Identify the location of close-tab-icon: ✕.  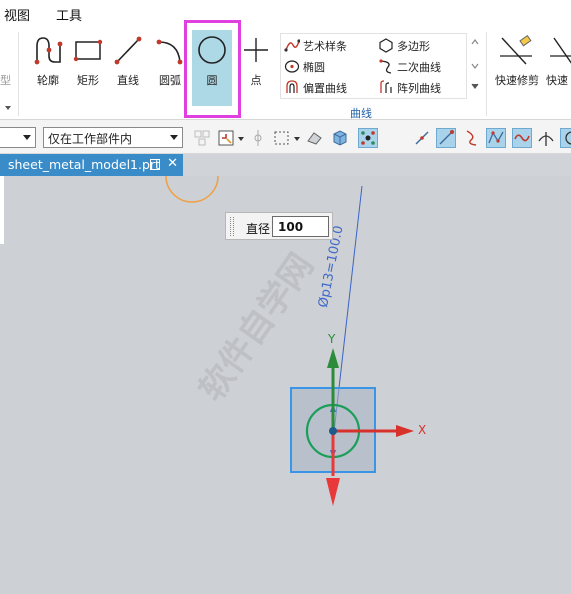
(172, 163).